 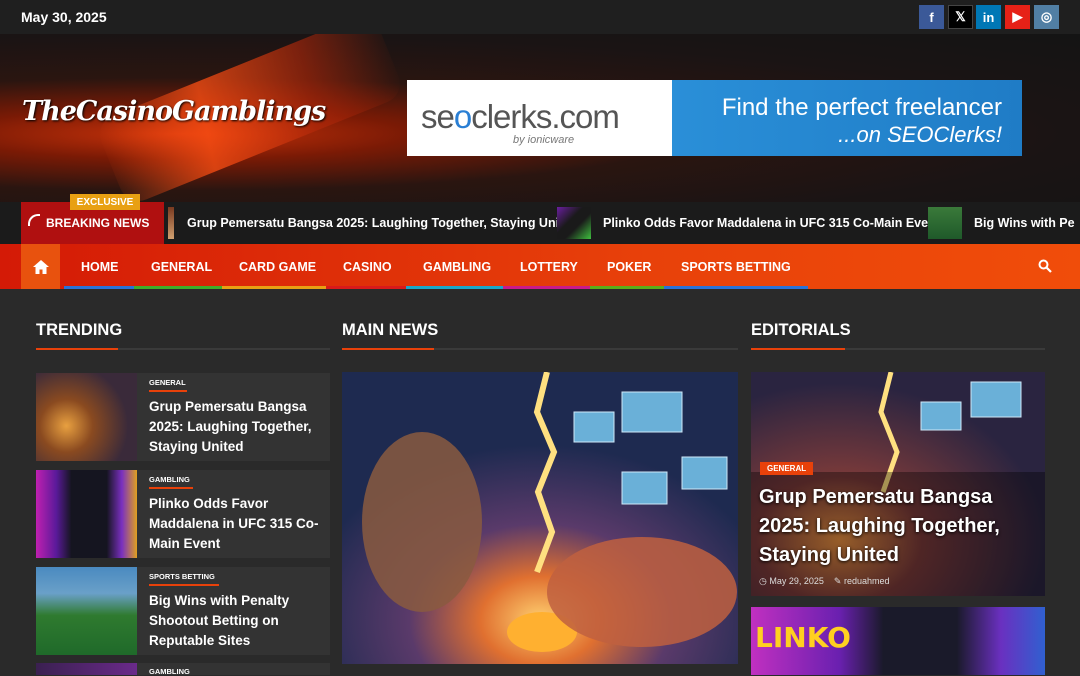 I want to click on banner-brand: seoclerks.com, so click(x=520, y=116).